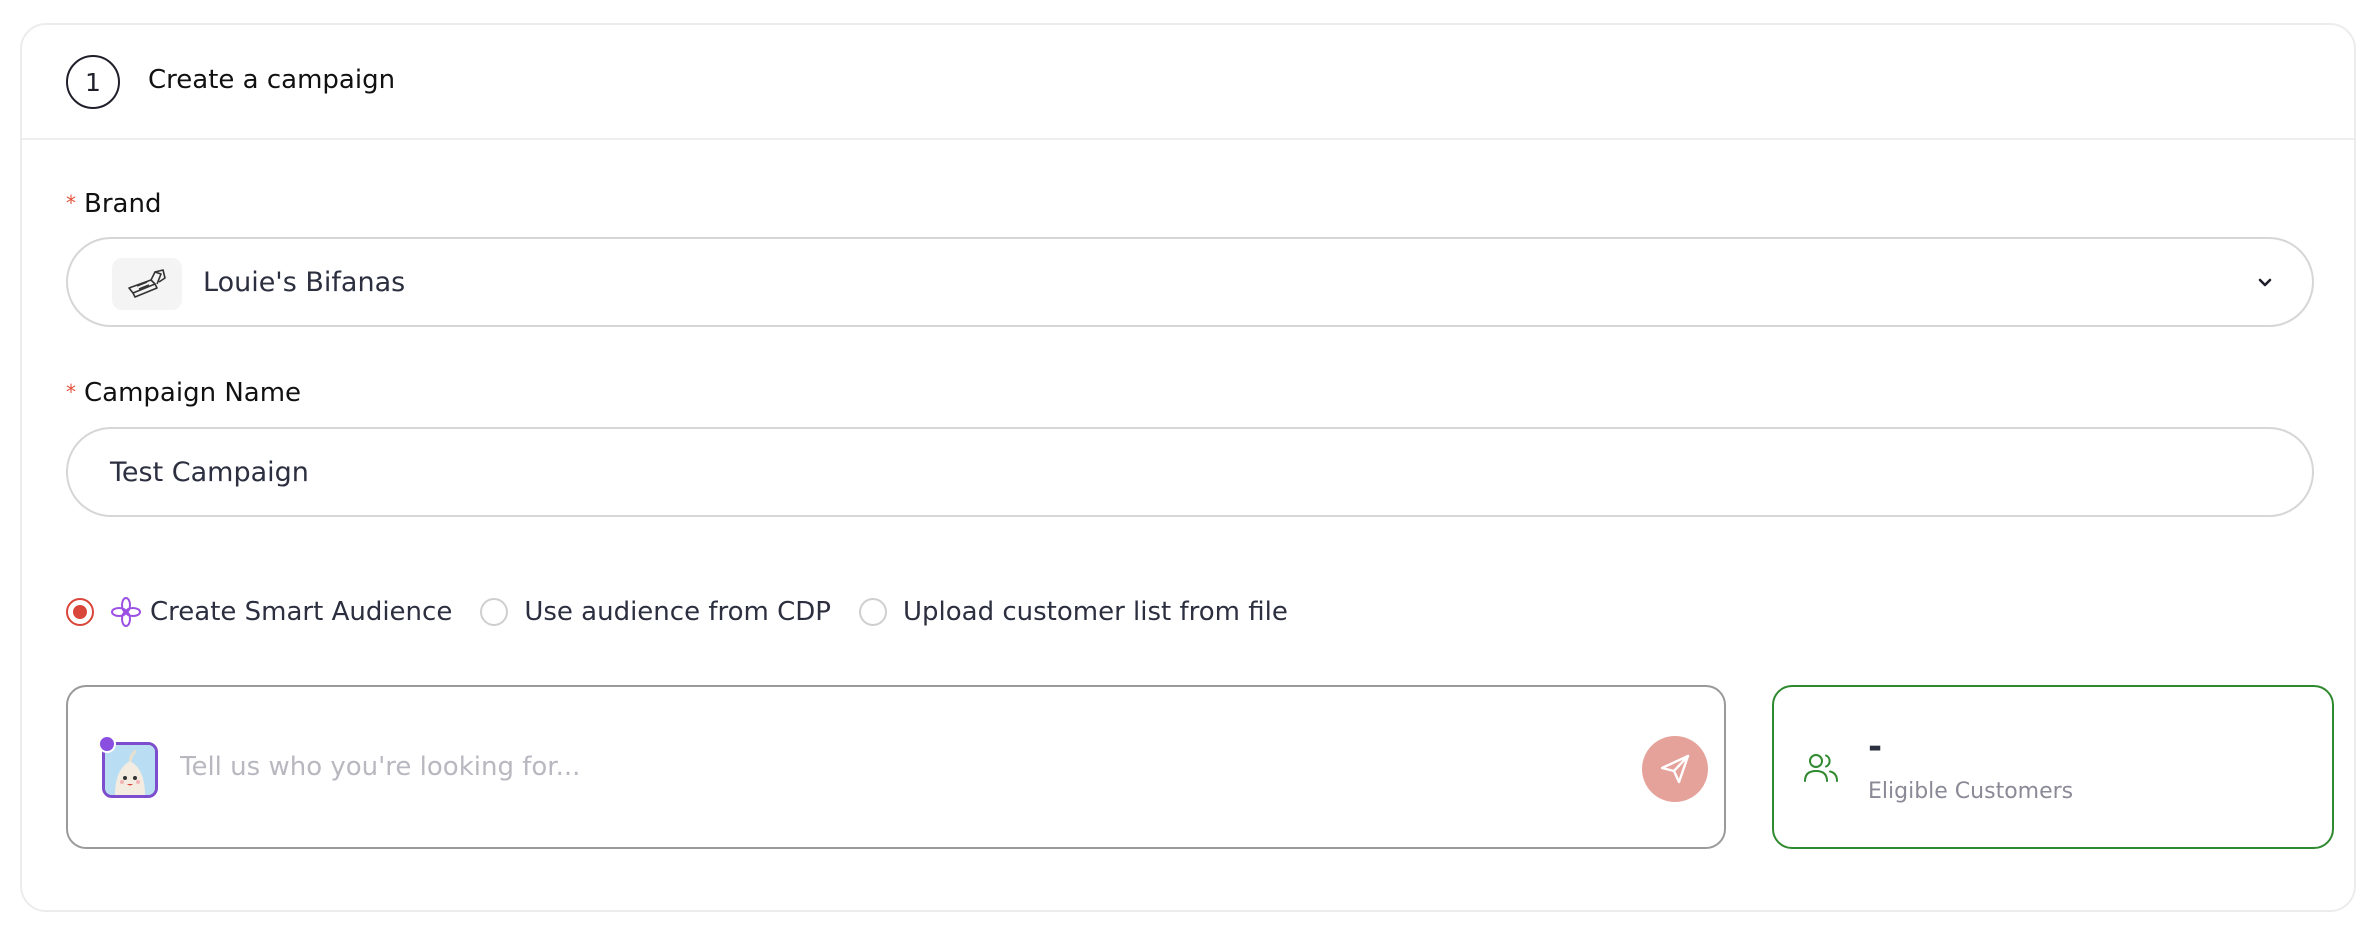 Image resolution: width=2376 pixels, height=928 pixels. What do you see at coordinates (193, 393) in the screenshot?
I see `campaign-name-label-text: Campaign Name` at bounding box center [193, 393].